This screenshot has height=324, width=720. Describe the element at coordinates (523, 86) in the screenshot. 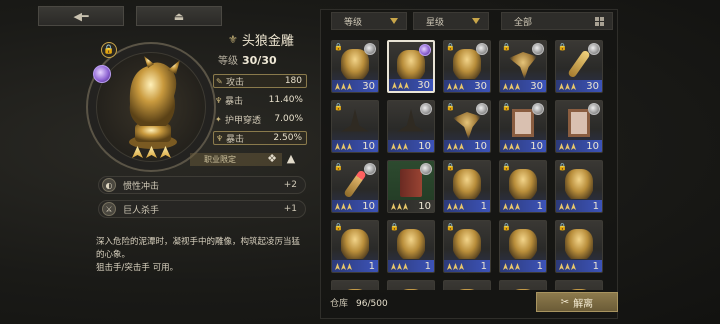

I see `tile-footer: 30` at that location.